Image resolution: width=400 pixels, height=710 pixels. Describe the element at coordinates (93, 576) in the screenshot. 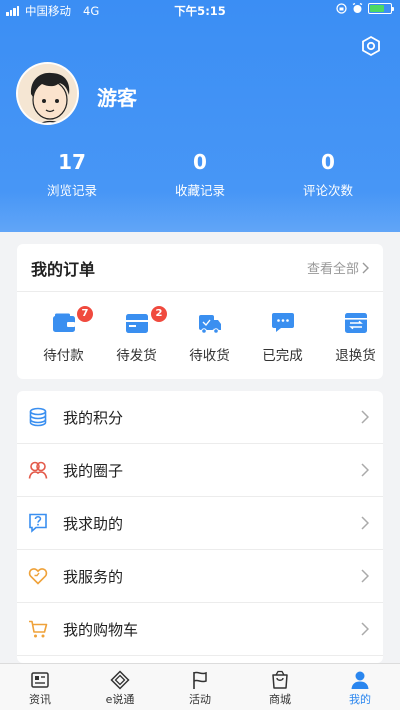

I see `menu-item-label: 我服务的` at that location.